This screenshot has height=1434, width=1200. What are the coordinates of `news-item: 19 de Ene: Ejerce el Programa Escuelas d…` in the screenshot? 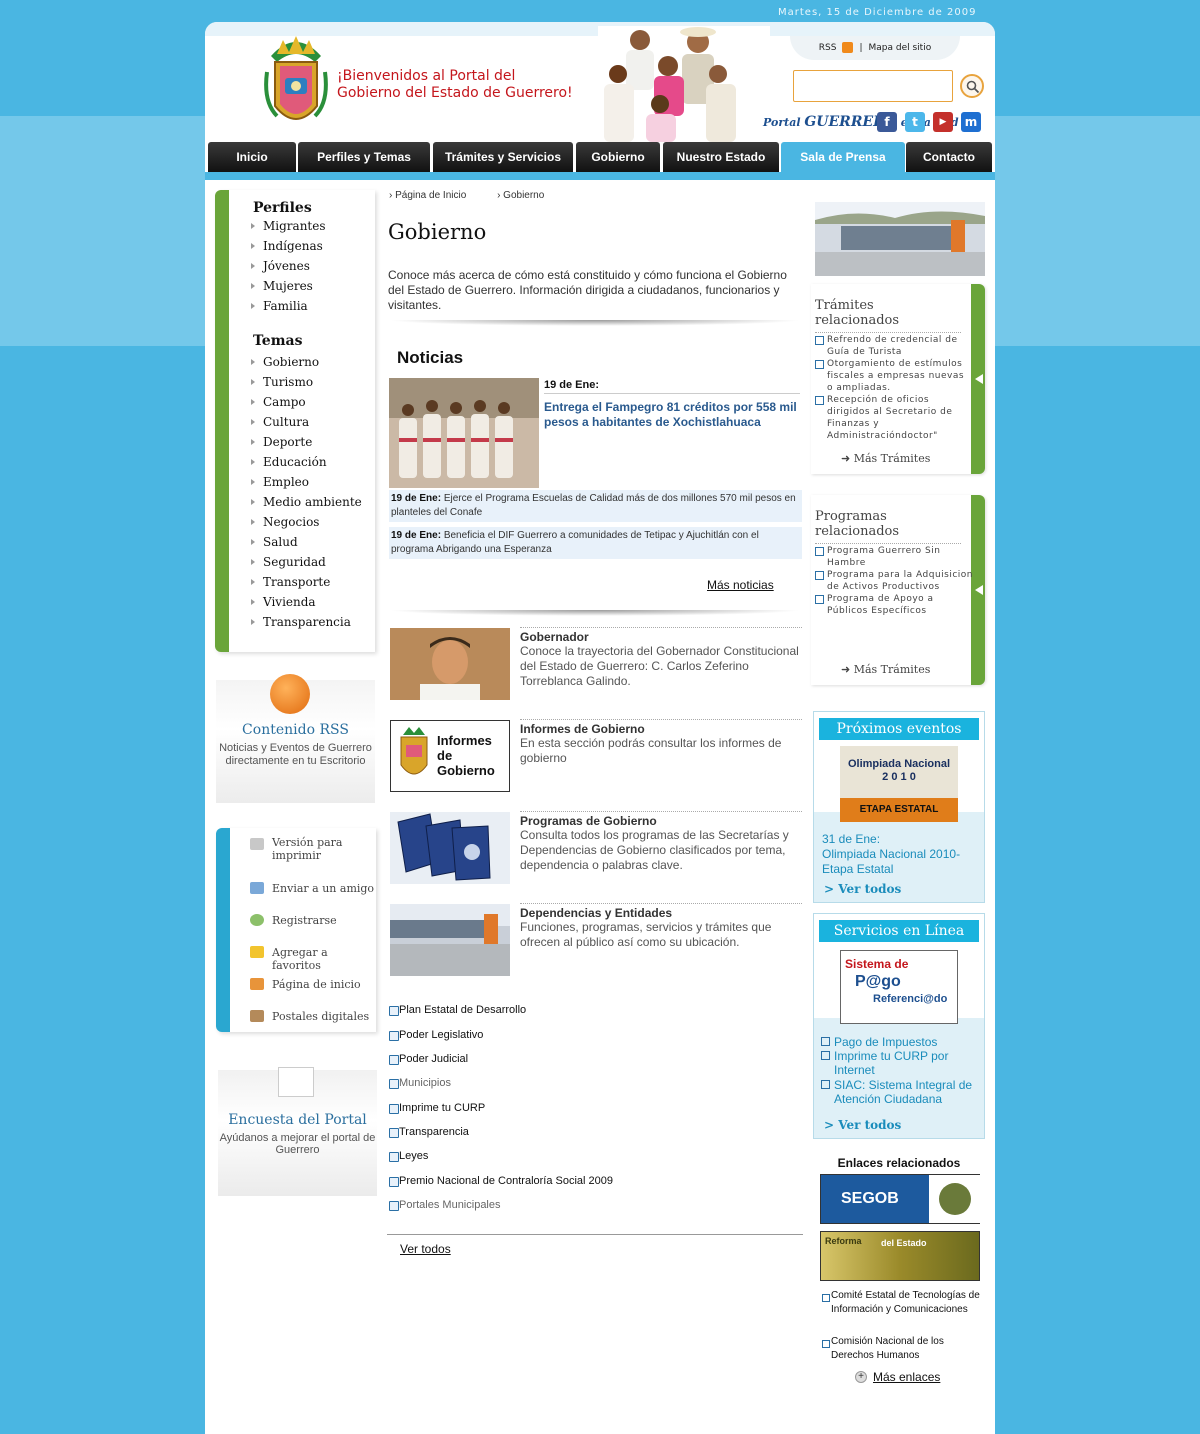 It's located at (595, 506).